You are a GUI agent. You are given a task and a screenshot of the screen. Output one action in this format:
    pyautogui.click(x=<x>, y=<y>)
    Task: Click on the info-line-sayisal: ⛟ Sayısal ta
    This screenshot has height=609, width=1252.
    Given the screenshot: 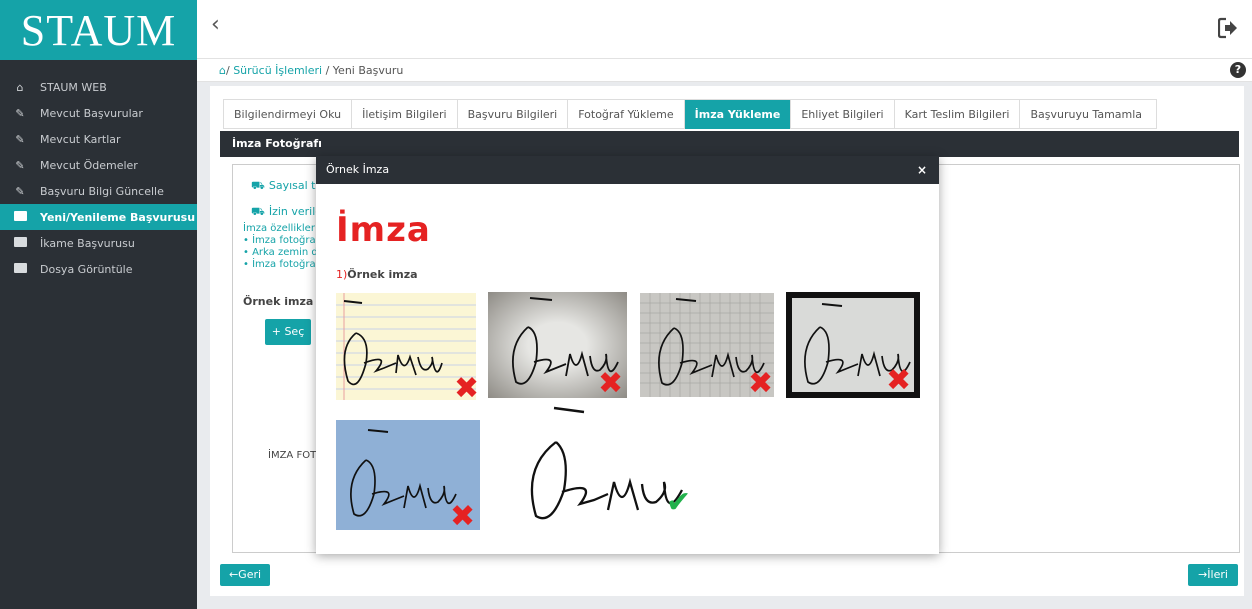 What is the action you would take?
    pyautogui.click(x=287, y=185)
    